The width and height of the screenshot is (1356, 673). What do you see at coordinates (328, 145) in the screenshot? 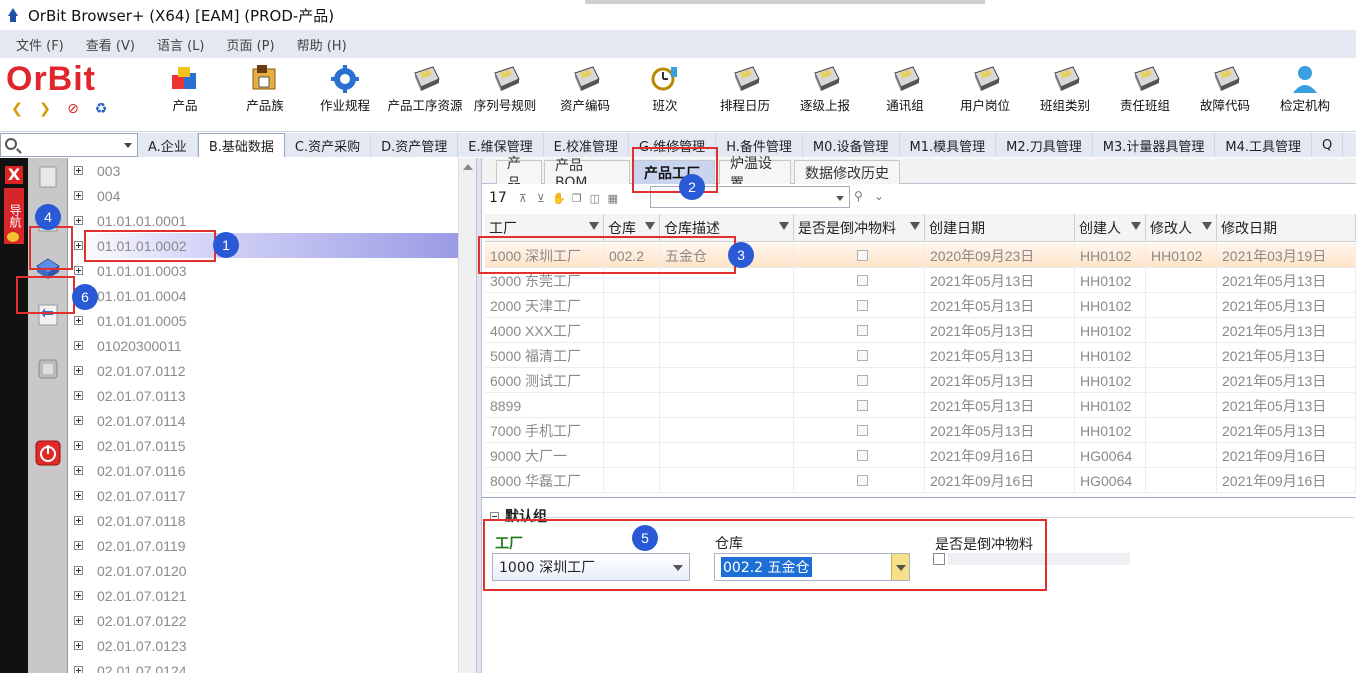
I see `module-tab-2: C.资产采购` at bounding box center [328, 145].